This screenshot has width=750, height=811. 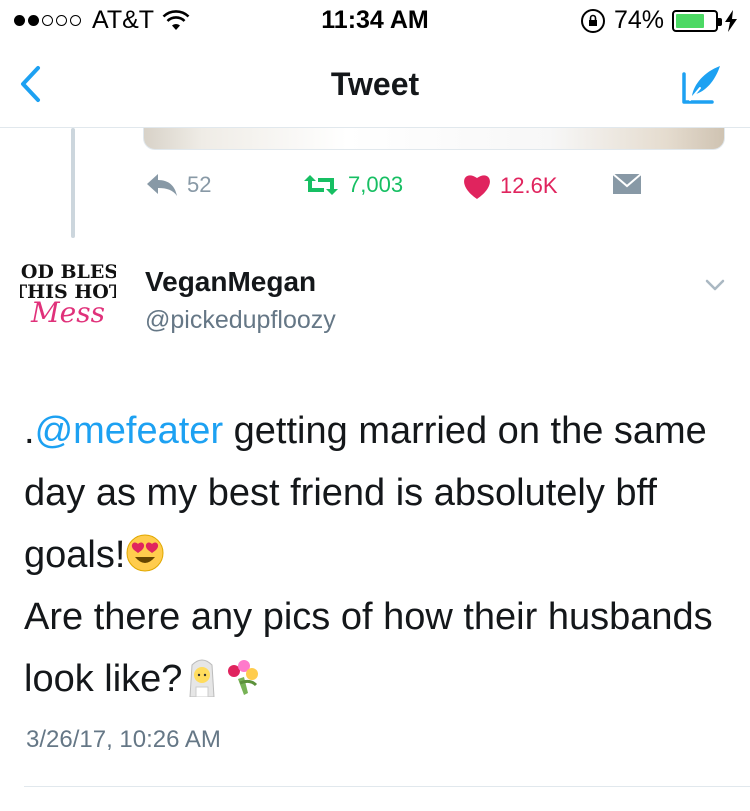 I want to click on nav-bar: Tweet, so click(x=375, y=84).